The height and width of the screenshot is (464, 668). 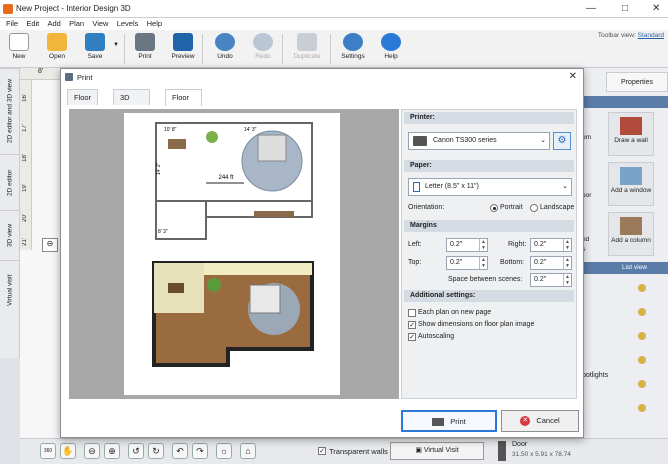 I want to click on menu-help: Help, so click(x=154, y=24).